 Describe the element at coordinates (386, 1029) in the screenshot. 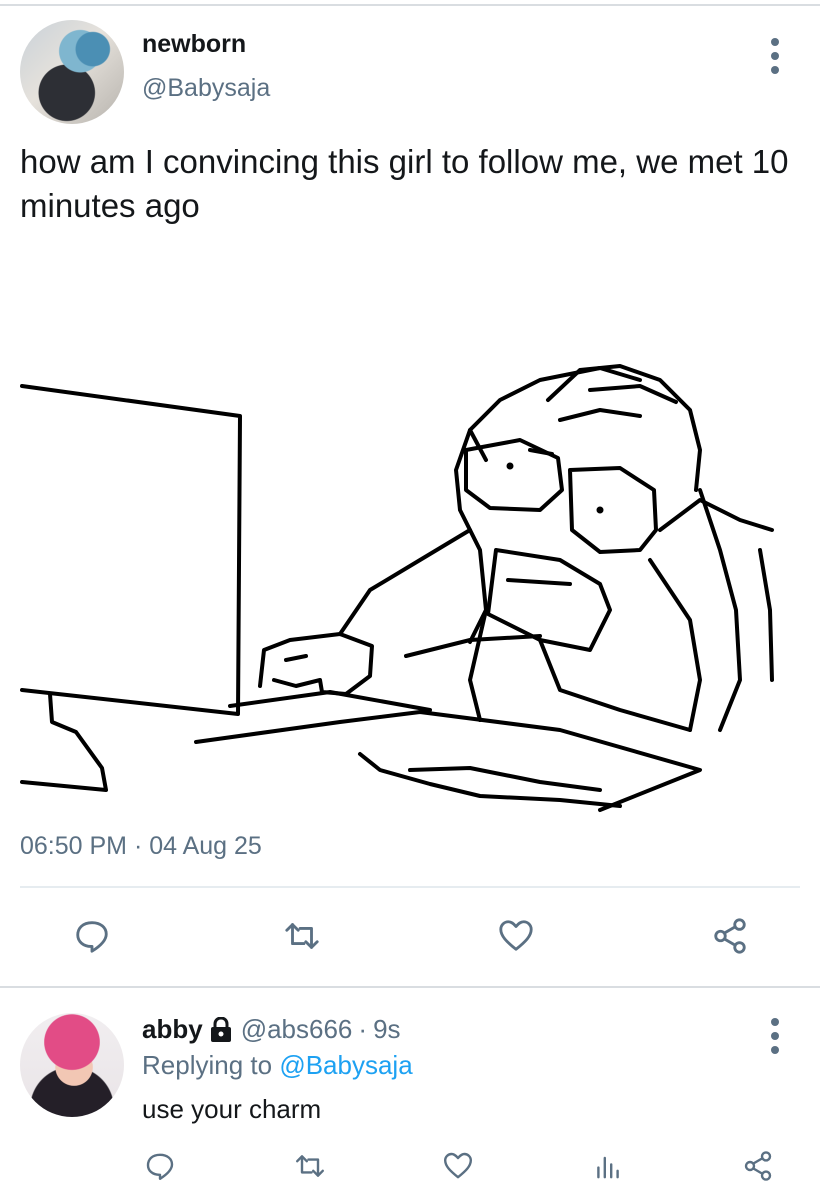

I see `reply-time: 9s` at that location.